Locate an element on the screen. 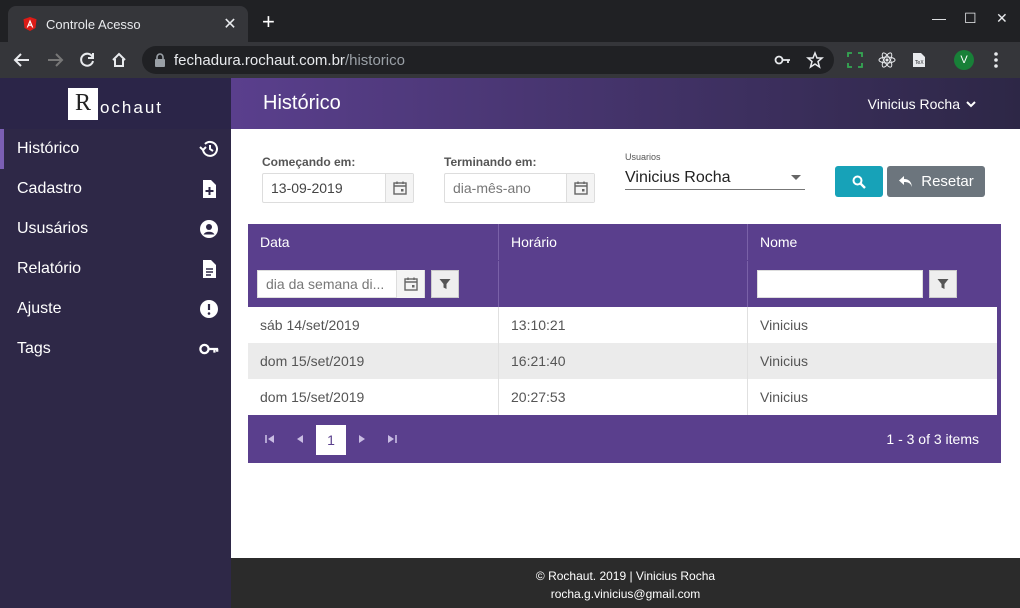  cell-horario: 16:21:40 is located at coordinates (623, 361).